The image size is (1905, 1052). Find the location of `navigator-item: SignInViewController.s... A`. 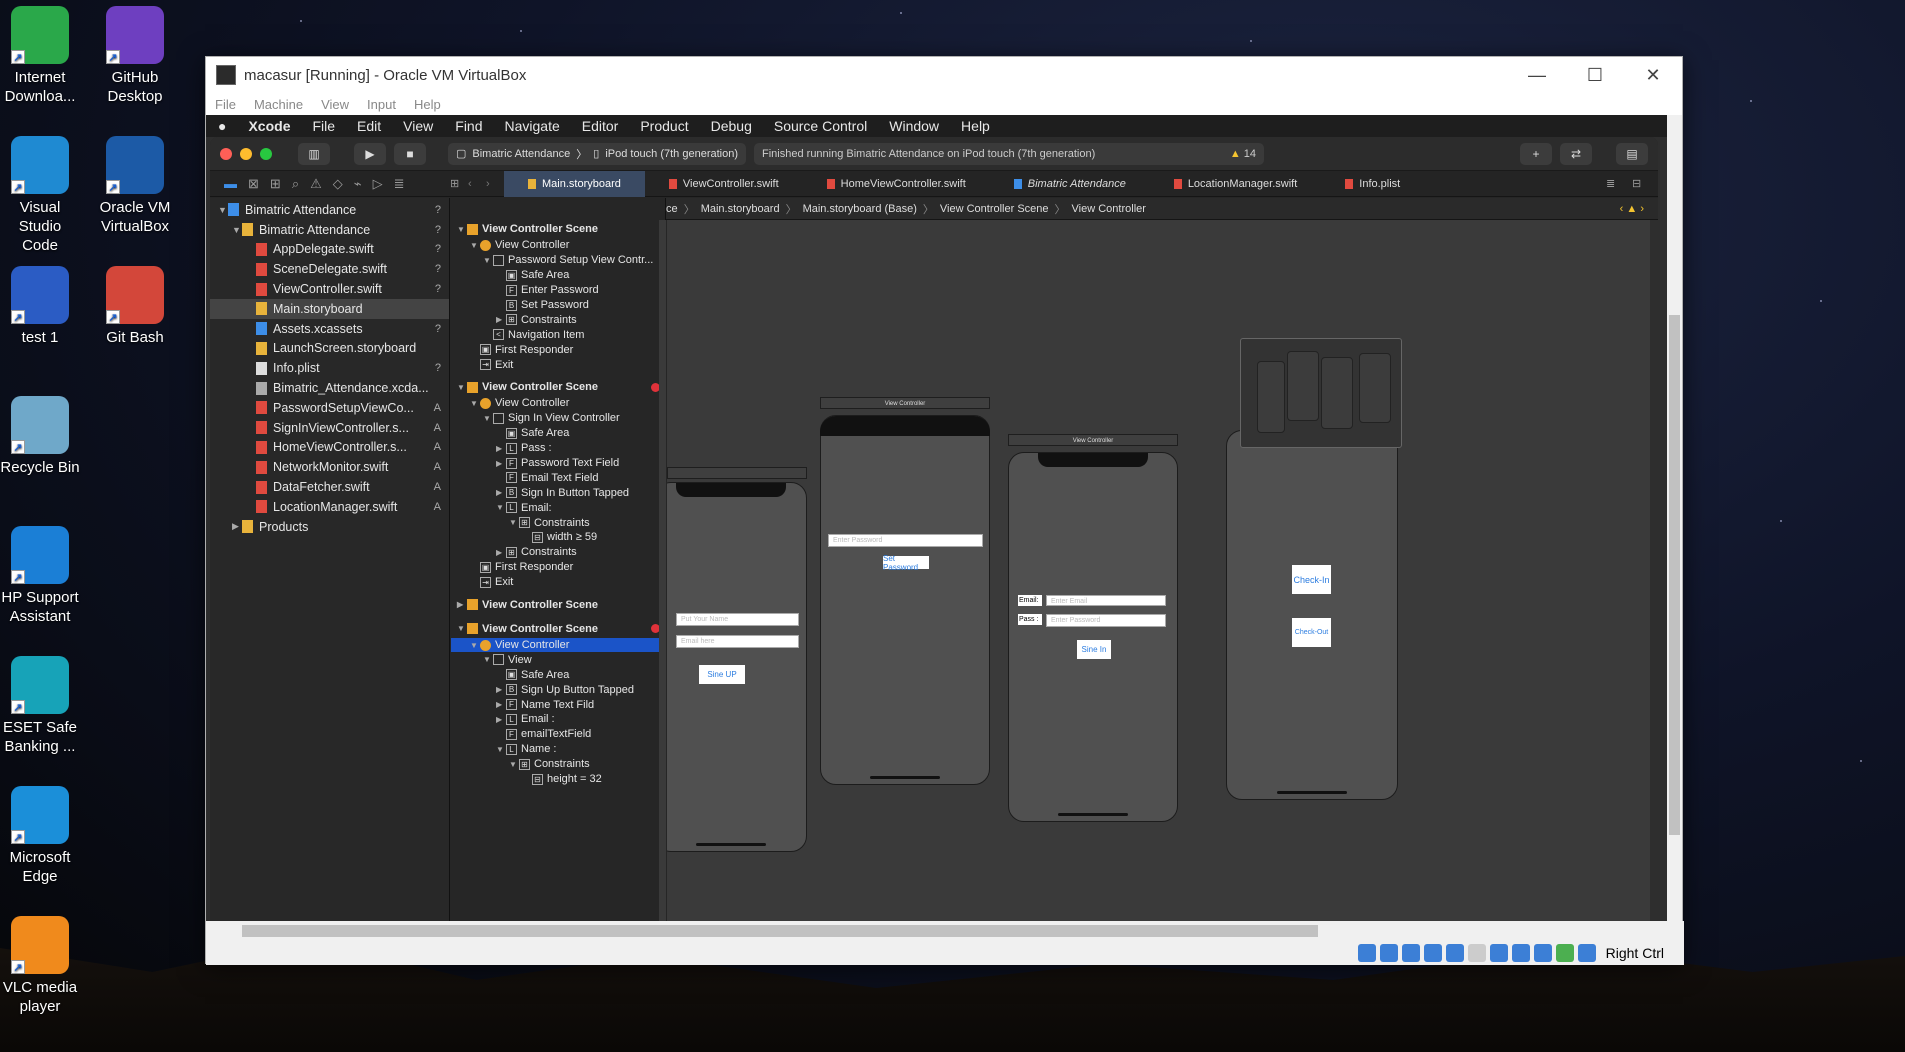

navigator-item: SignInViewController.s... A is located at coordinates (329, 428).